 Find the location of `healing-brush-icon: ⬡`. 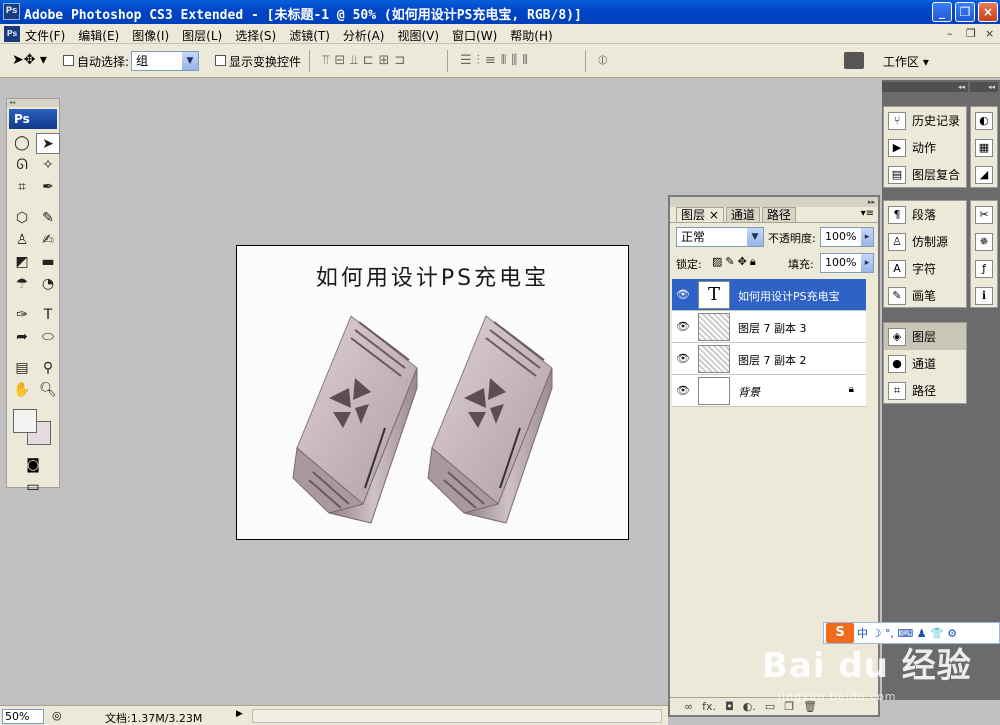

healing-brush-icon: ⬡ is located at coordinates (22, 218).